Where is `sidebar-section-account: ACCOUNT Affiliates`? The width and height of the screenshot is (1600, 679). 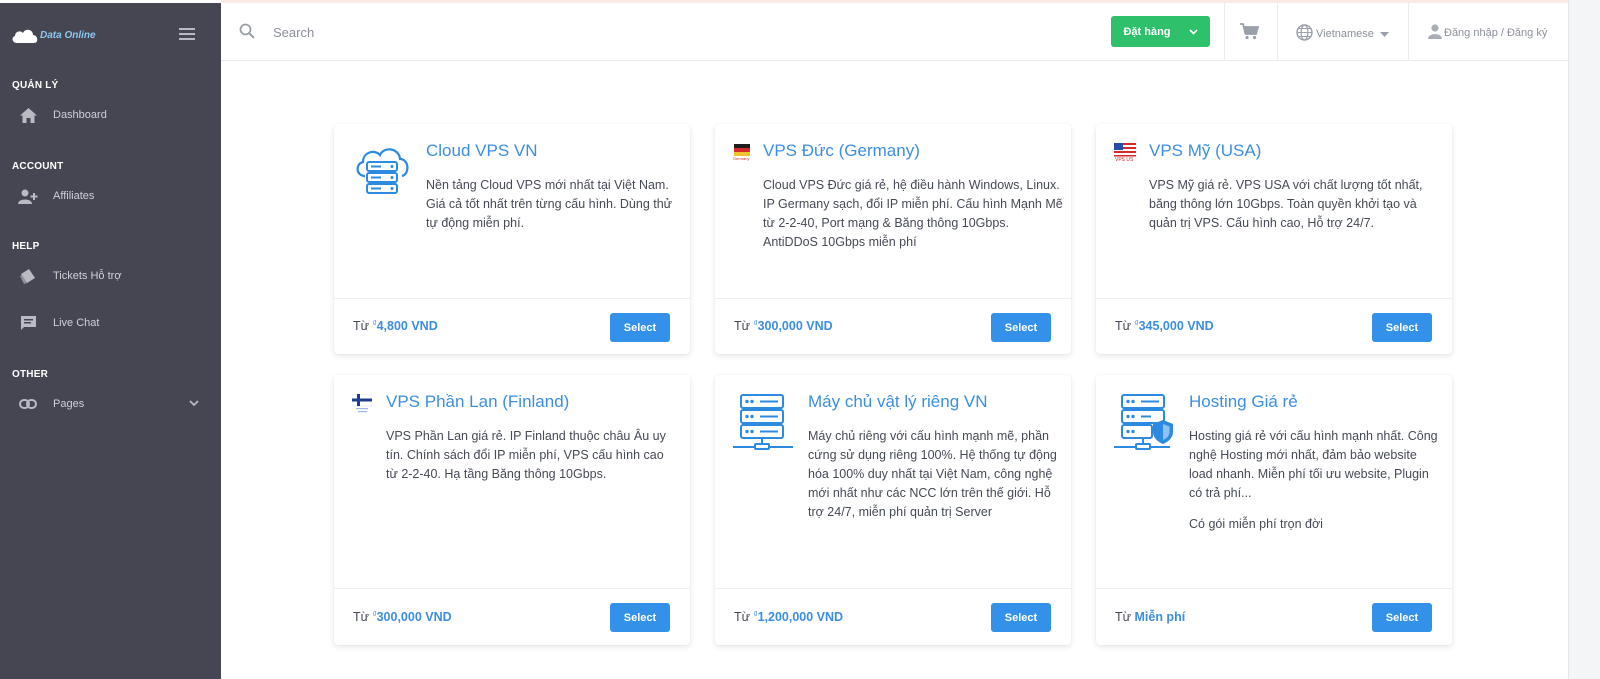
sidebar-section-account: ACCOUNT Affiliates is located at coordinates (110, 185).